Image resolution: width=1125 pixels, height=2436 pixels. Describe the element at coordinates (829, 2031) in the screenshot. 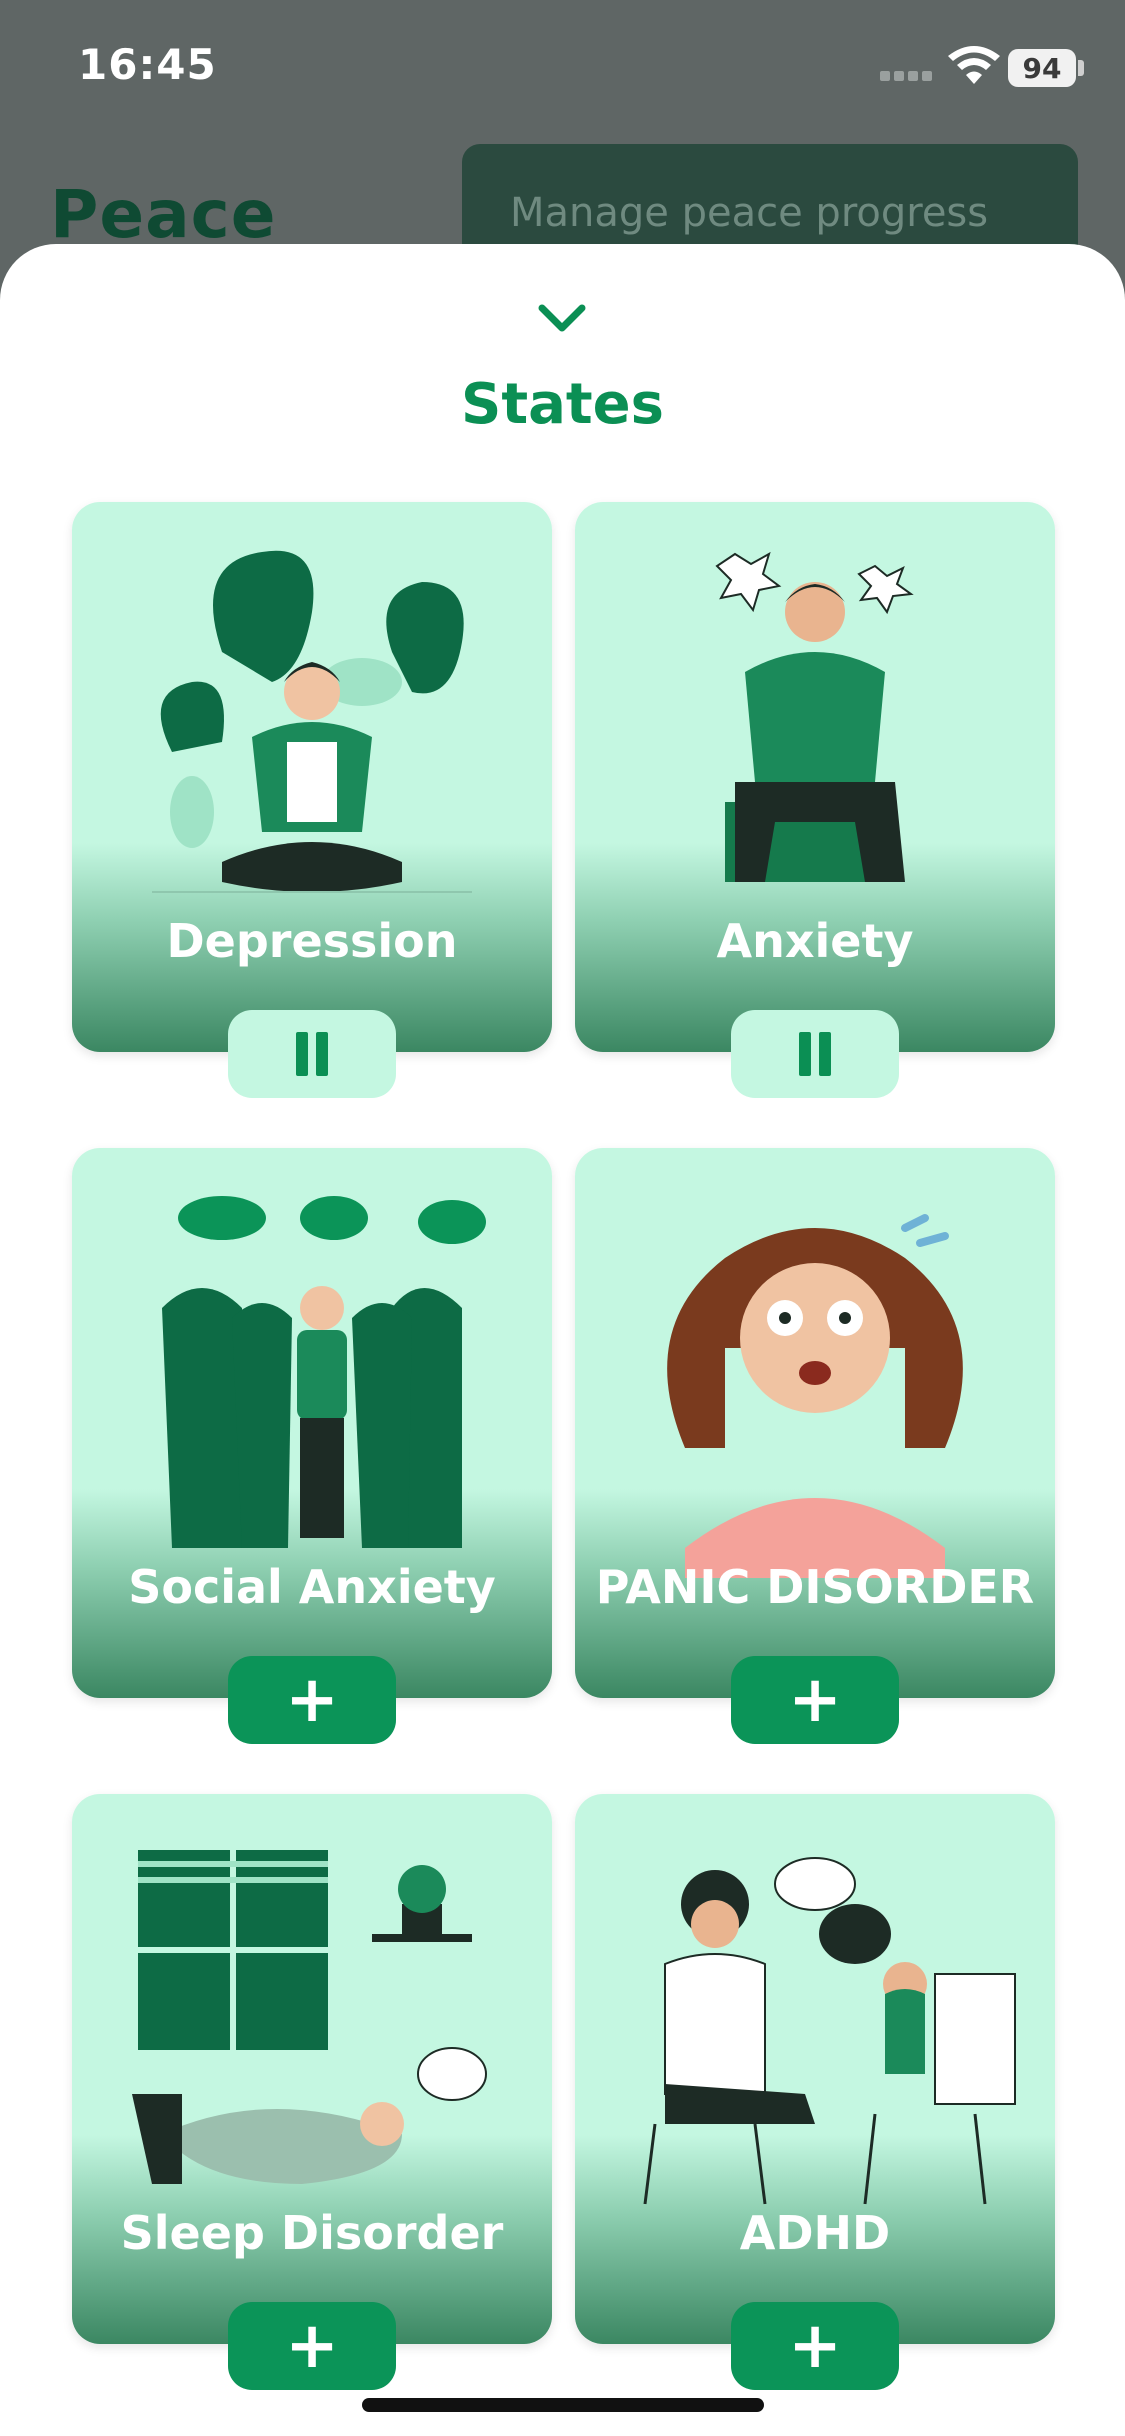

I see `adhd-illustration` at that location.